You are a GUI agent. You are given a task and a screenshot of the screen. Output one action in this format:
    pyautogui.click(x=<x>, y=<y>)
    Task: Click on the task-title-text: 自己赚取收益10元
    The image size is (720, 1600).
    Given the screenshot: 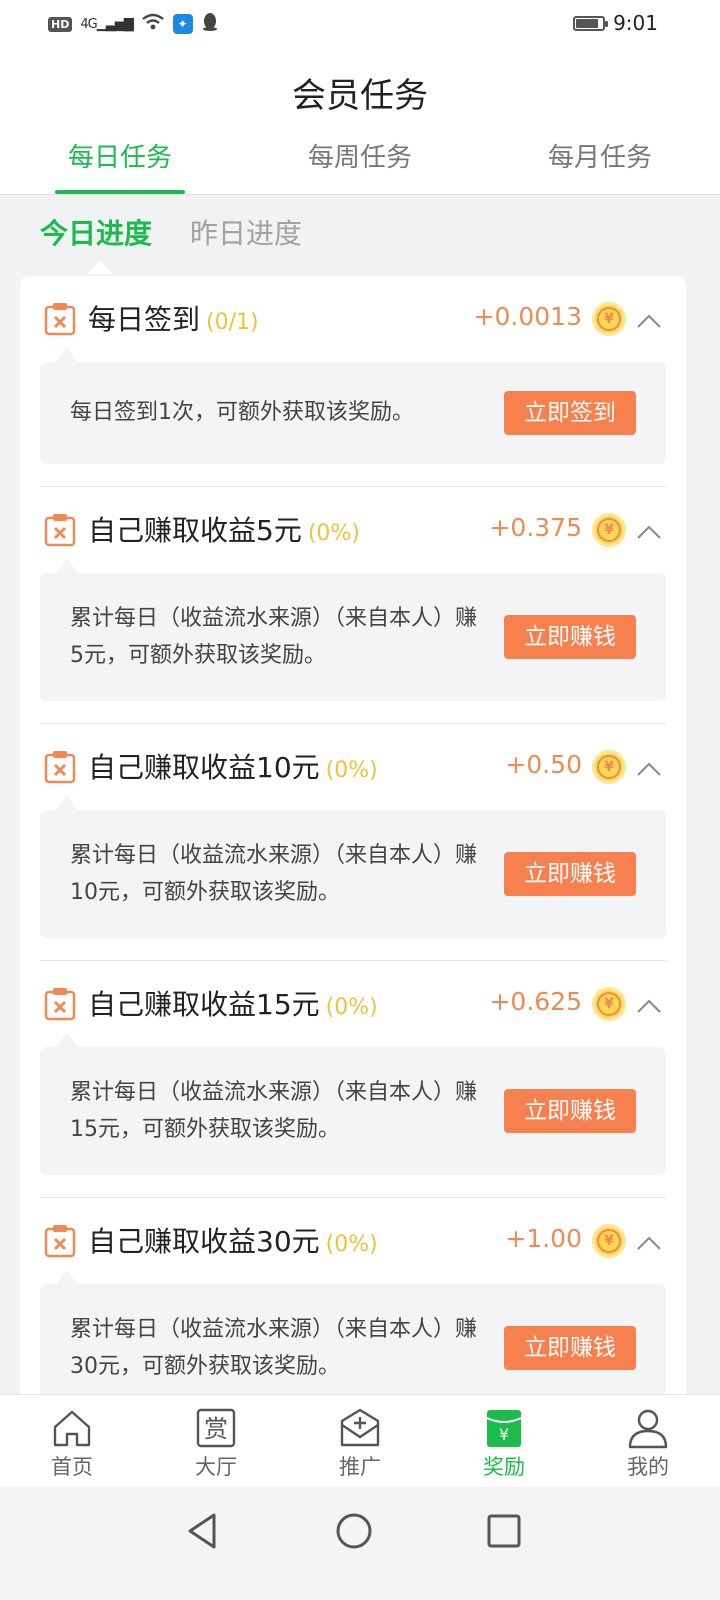 What is the action you would take?
    pyautogui.click(x=204, y=767)
    